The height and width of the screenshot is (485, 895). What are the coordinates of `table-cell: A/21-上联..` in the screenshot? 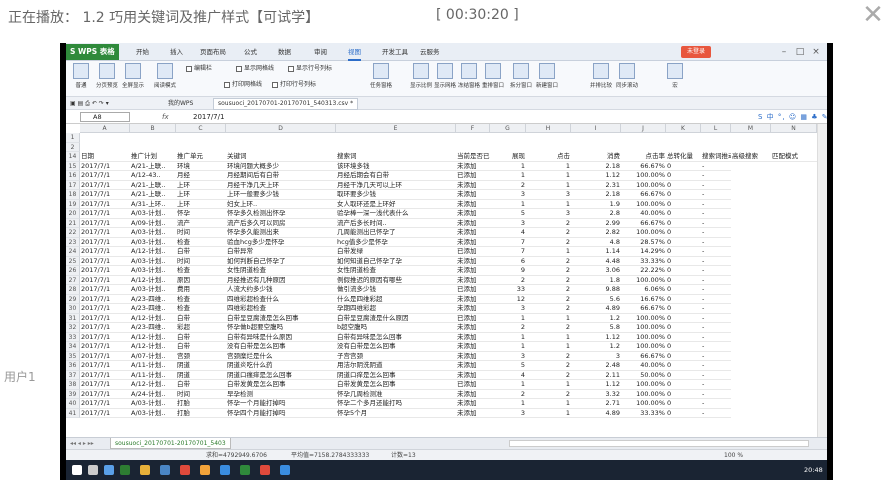 It's located at (153, 195).